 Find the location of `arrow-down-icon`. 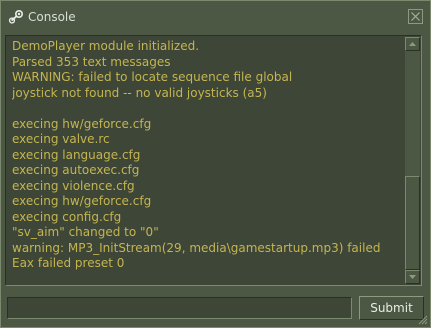

arrow-down-icon is located at coordinates (412, 277).